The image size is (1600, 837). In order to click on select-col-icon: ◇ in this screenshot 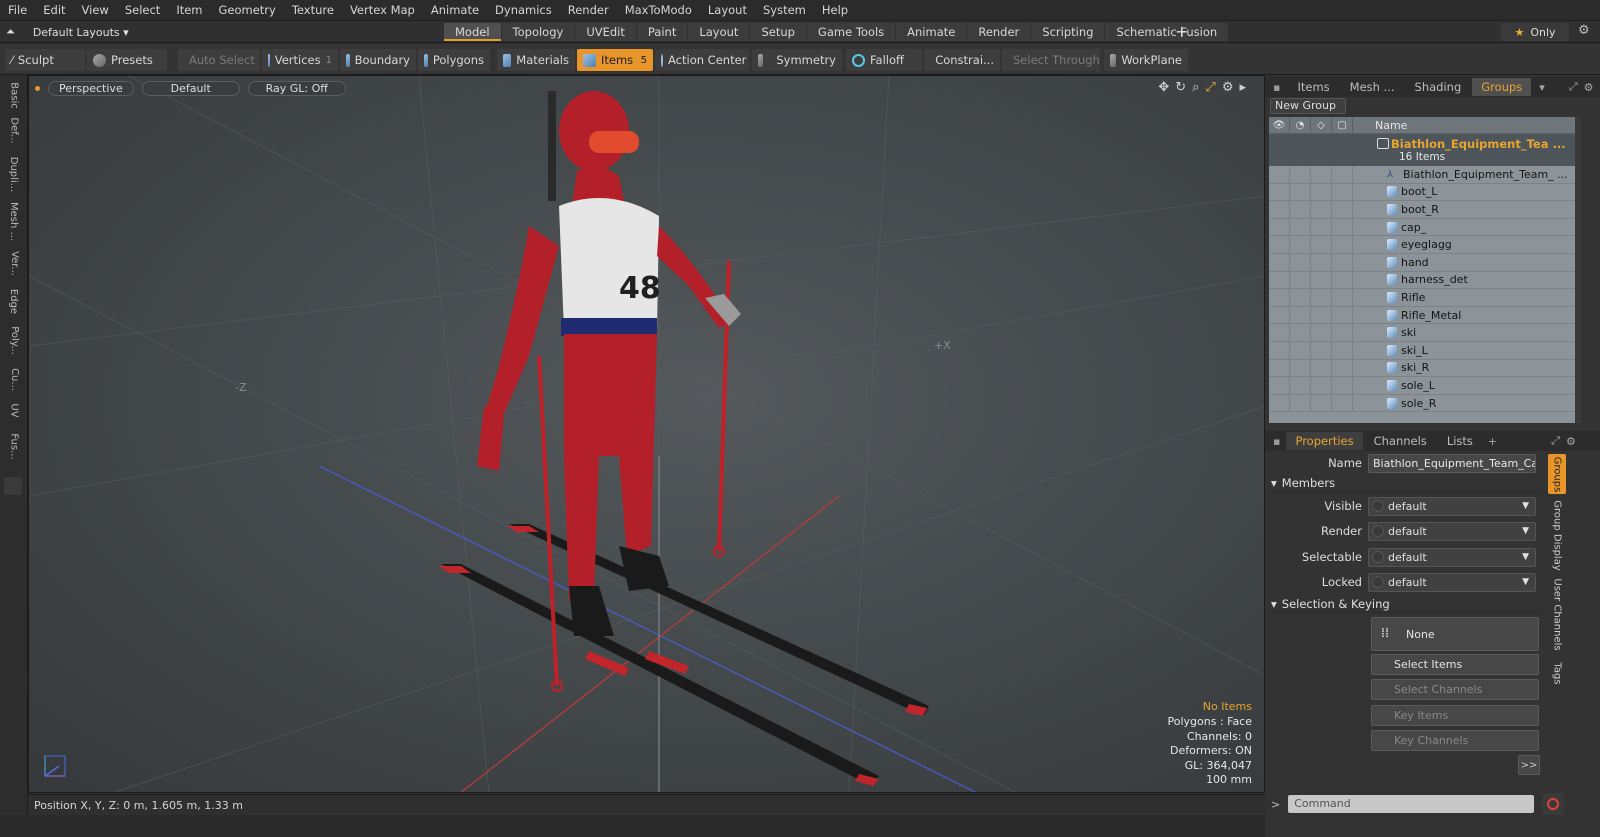, I will do `click(1321, 125)`.